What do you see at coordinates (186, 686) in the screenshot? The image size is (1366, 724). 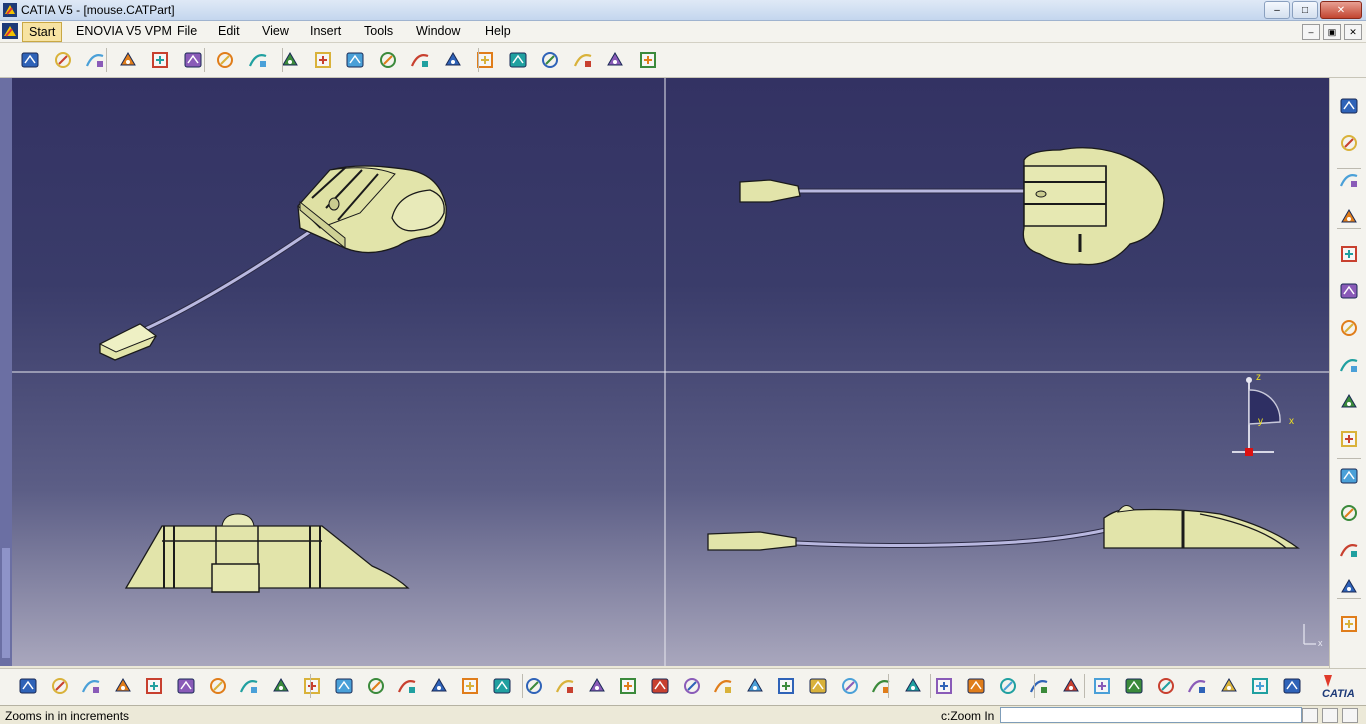 I see `copy-icon` at bounding box center [186, 686].